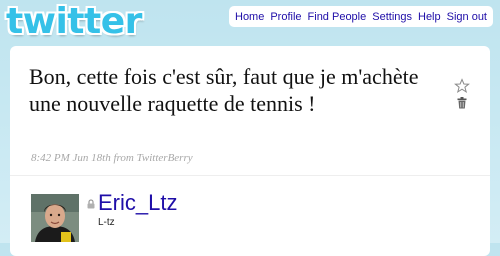  Describe the element at coordinates (71, 158) in the screenshot. I see `status-timestamp-link: 8:42 PM Jun 18th` at that location.